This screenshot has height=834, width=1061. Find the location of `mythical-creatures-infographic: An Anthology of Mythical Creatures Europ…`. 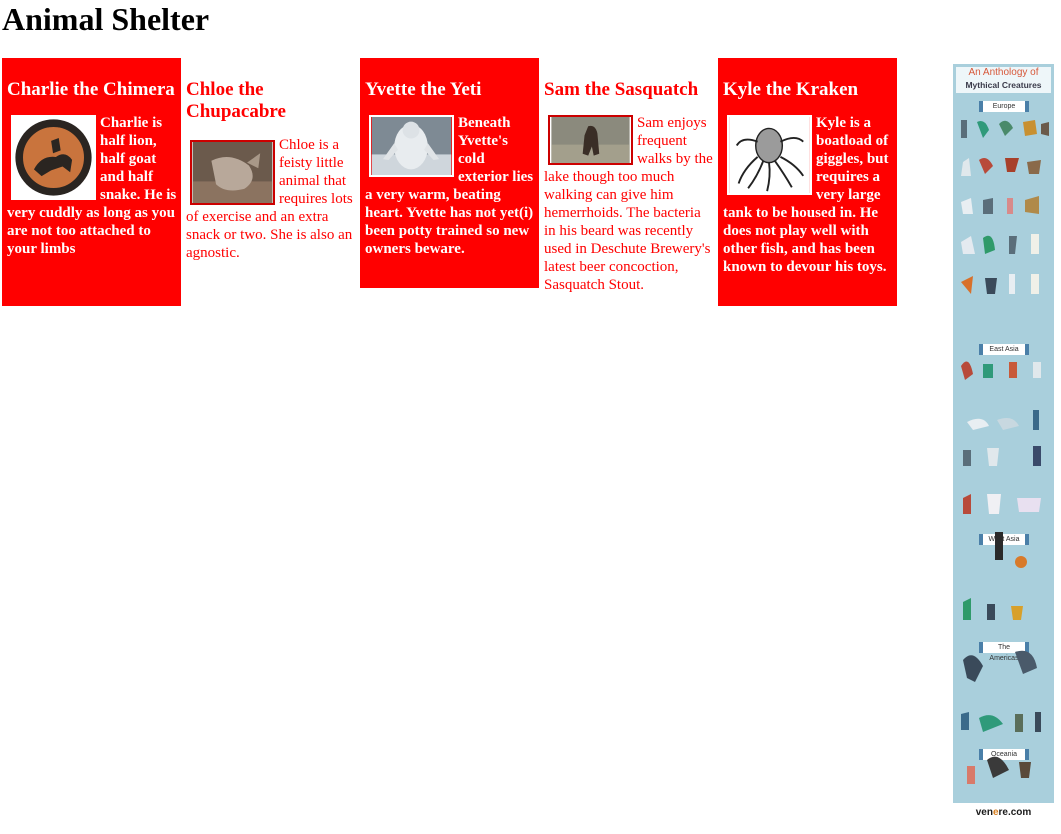

mythical-creatures-infographic: An Anthology of Mythical Creatures Europ… is located at coordinates (1003, 443).